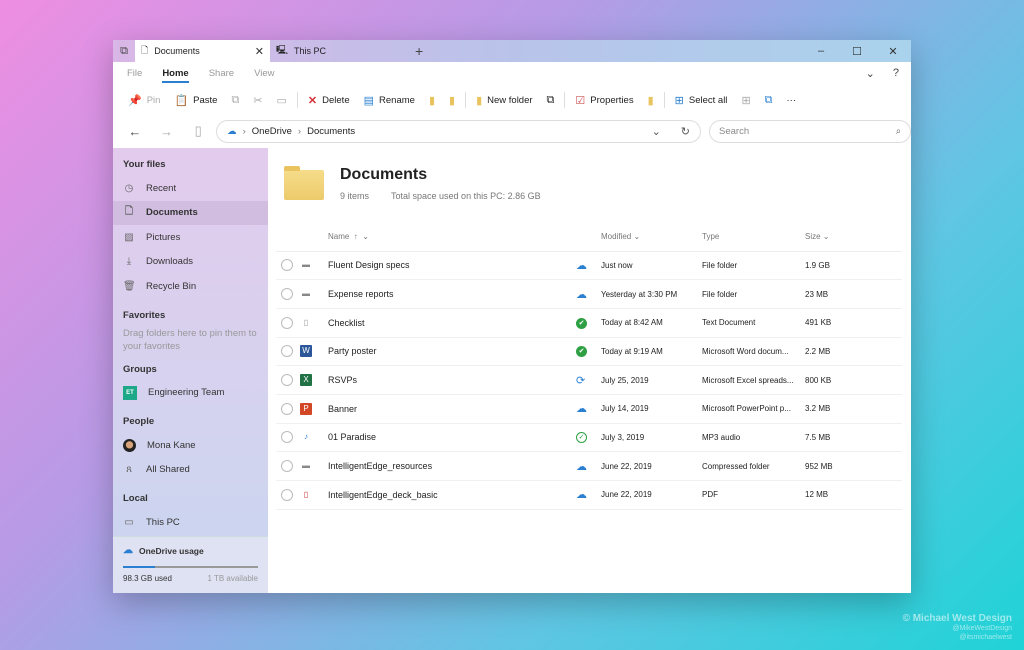 The height and width of the screenshot is (650, 1024). What do you see at coordinates (337, 51) in the screenshot?
I see `tab-this-pc: 🖳 This PC` at bounding box center [337, 51].